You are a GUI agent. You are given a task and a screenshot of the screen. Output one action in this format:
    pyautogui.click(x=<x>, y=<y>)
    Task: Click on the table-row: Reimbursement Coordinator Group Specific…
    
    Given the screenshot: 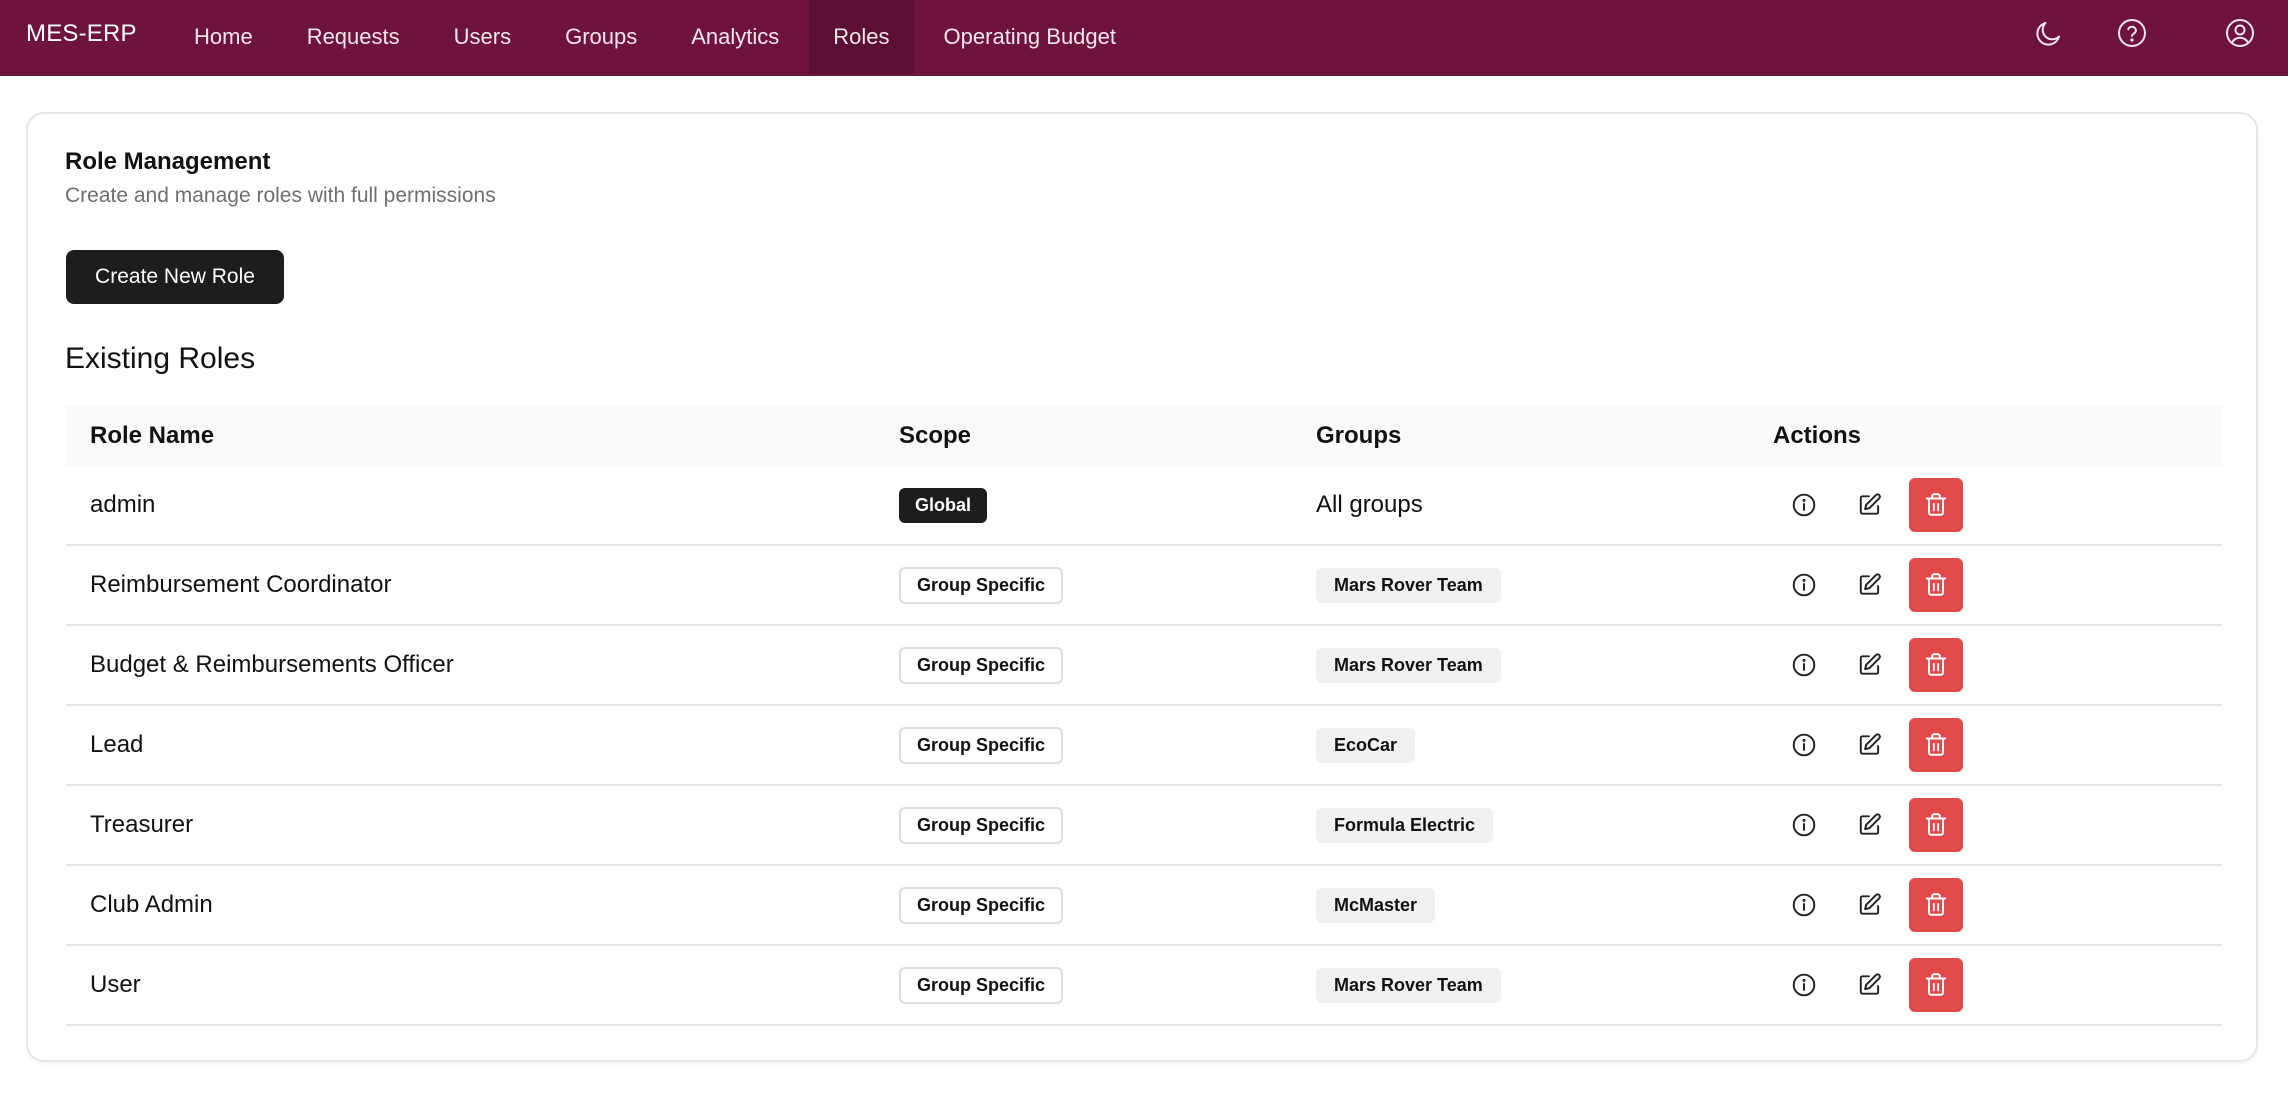 What is the action you would take?
    pyautogui.click(x=1144, y=586)
    